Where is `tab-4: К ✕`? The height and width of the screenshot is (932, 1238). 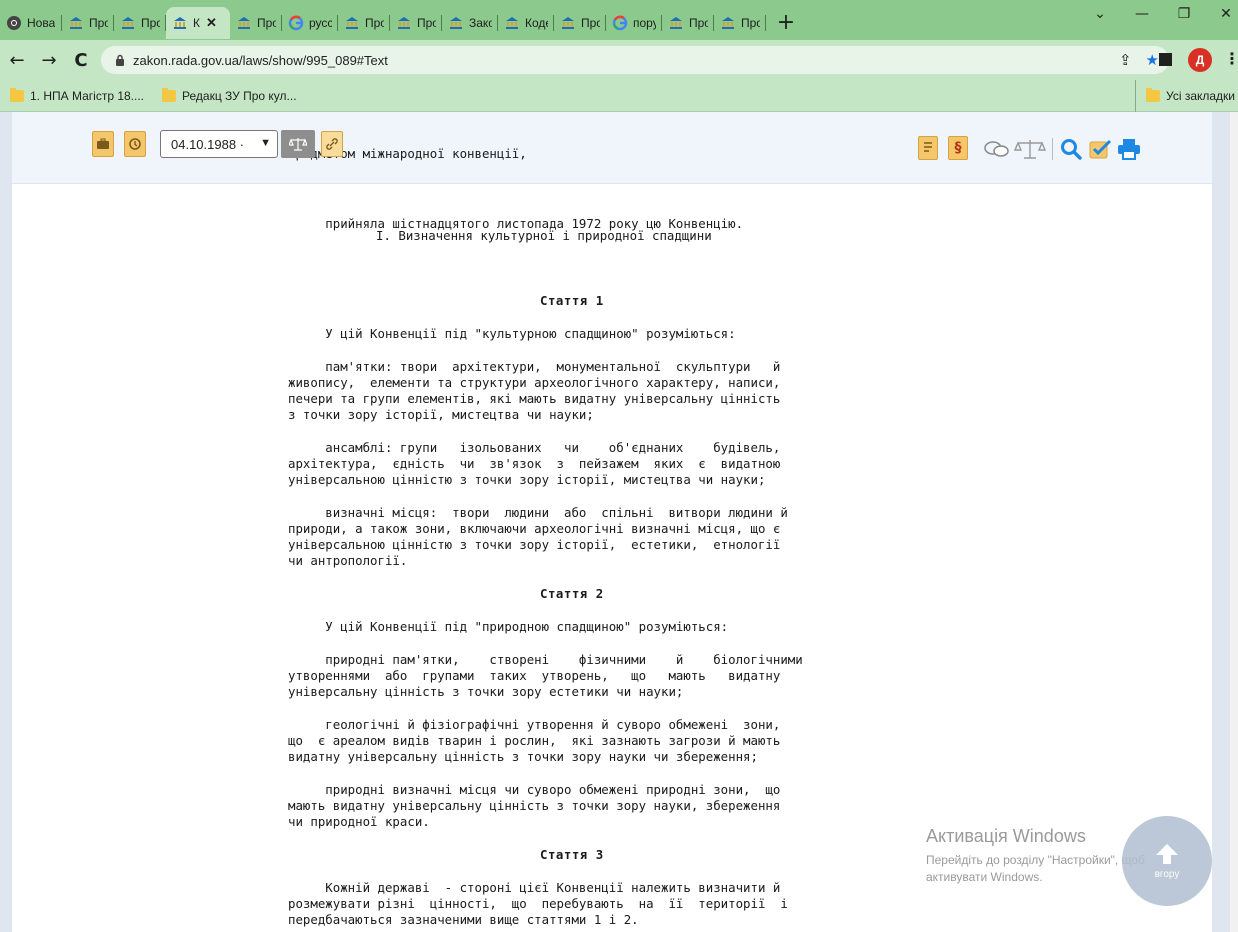 tab-4: К ✕ is located at coordinates (198, 23).